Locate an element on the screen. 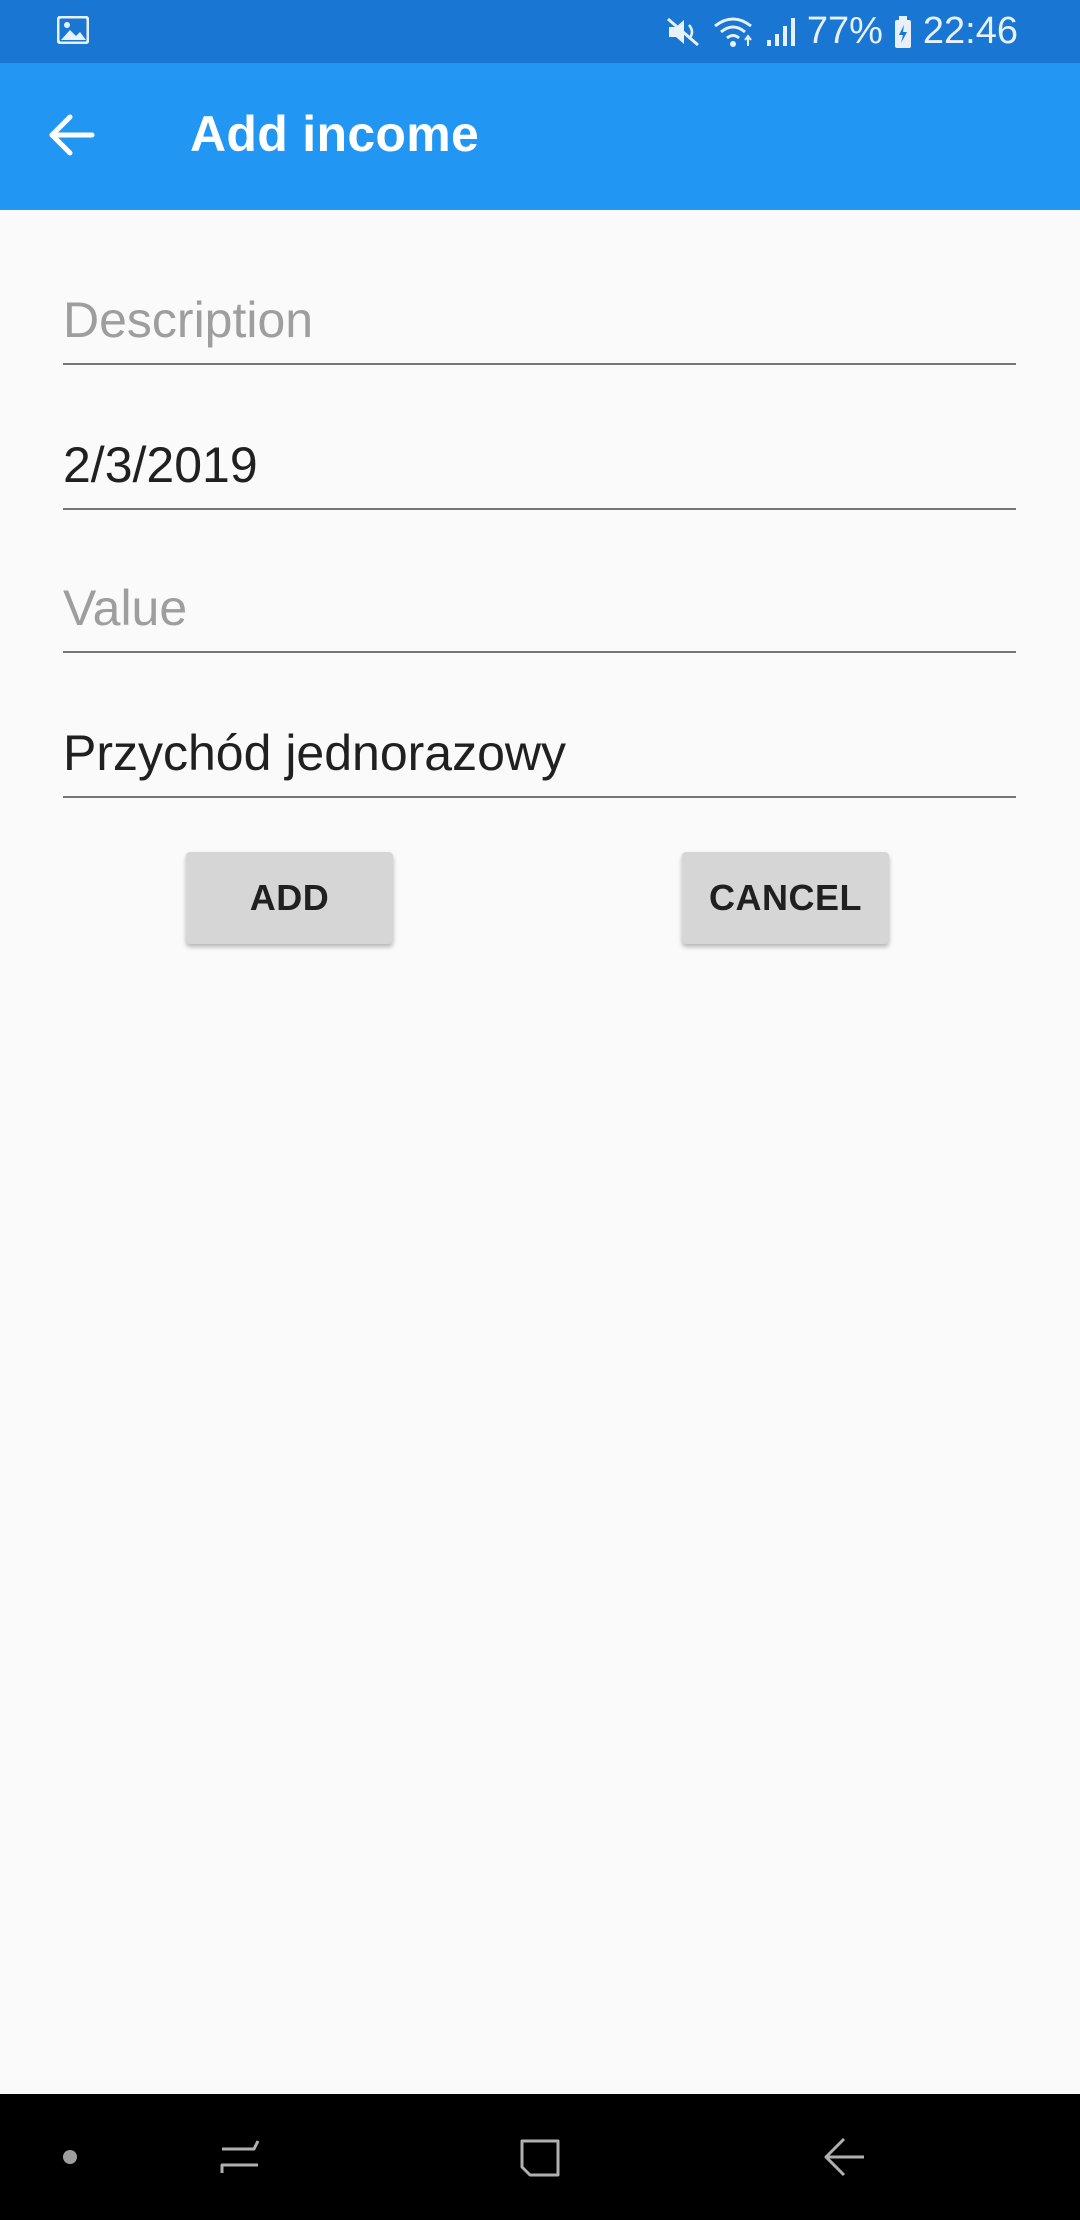 The width and height of the screenshot is (1080, 2220). income-type-select: Przychód jednorazowy is located at coordinates (539, 745).